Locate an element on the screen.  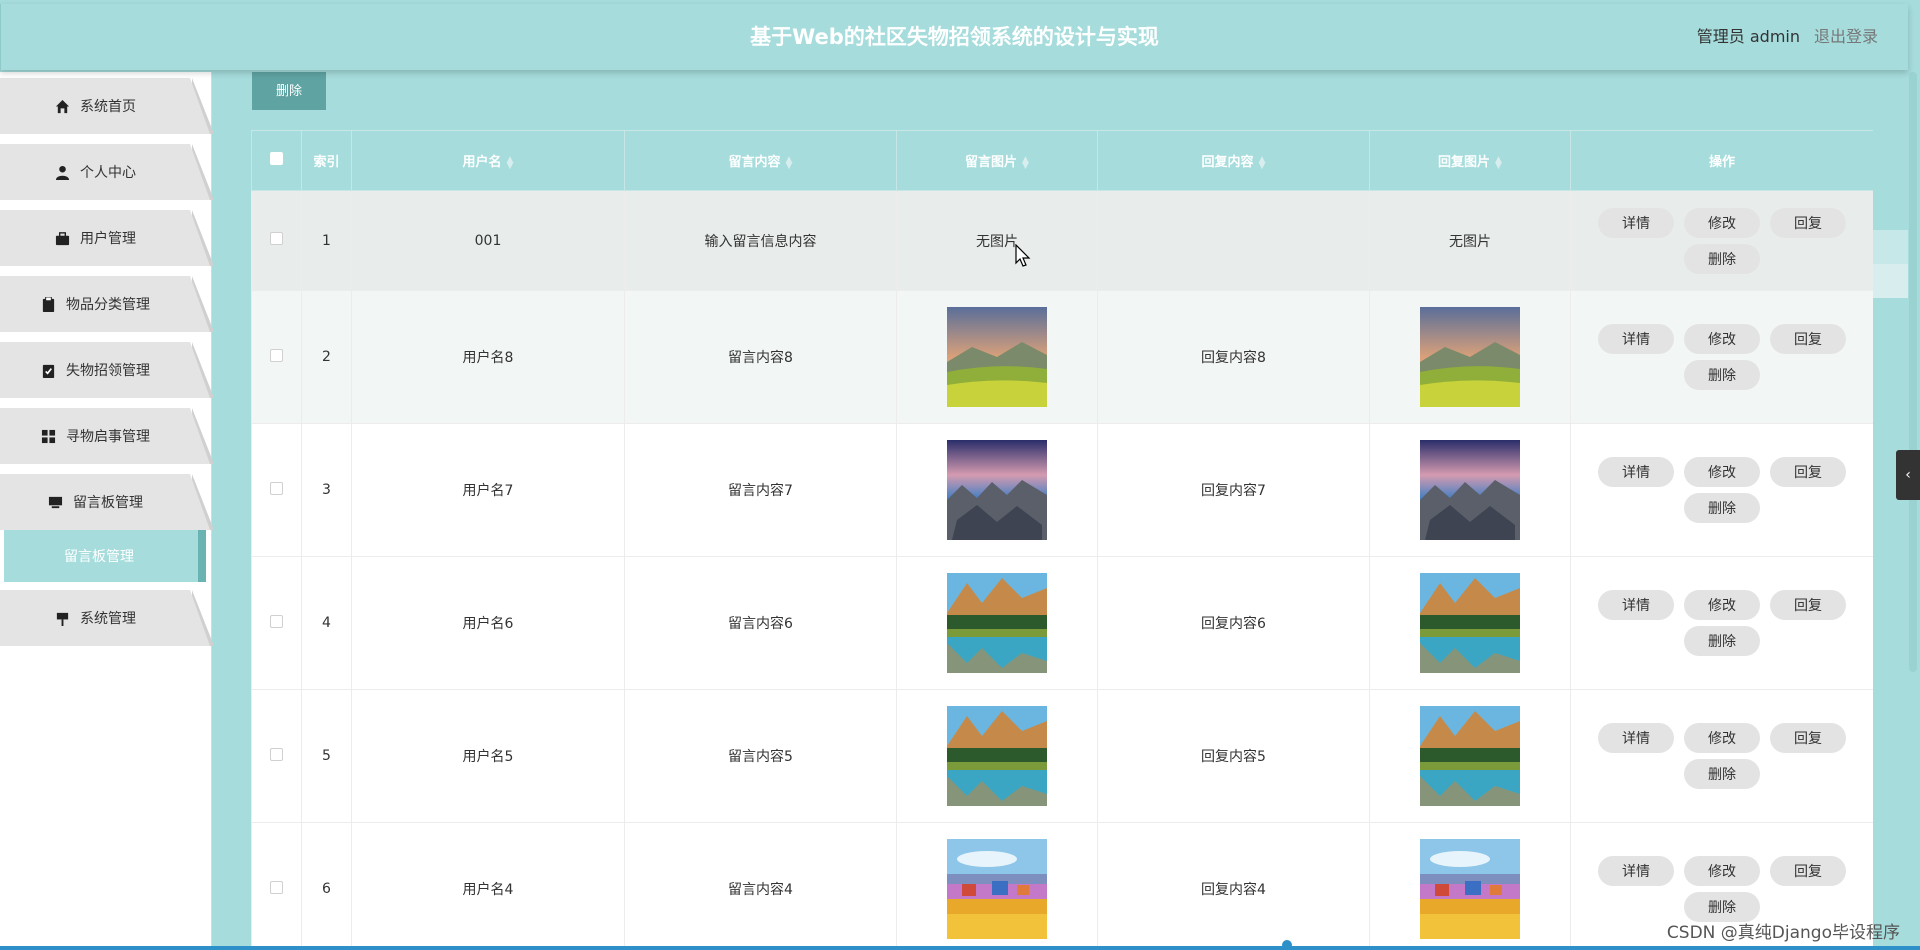
scroll-indicator-dot is located at coordinates (1287, 945).